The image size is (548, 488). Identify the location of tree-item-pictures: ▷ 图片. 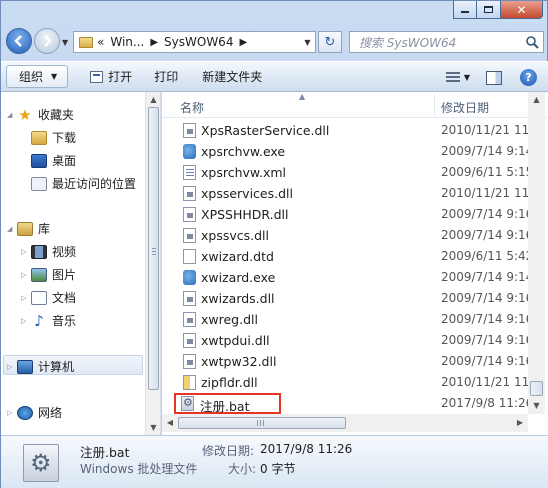
(48, 274).